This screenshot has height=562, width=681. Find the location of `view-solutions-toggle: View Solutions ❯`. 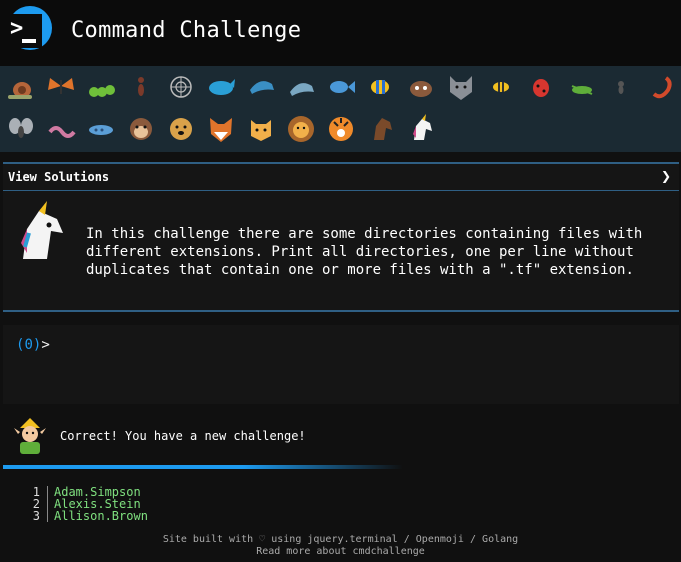

view-solutions-toggle: View Solutions ❯ is located at coordinates (341, 176).